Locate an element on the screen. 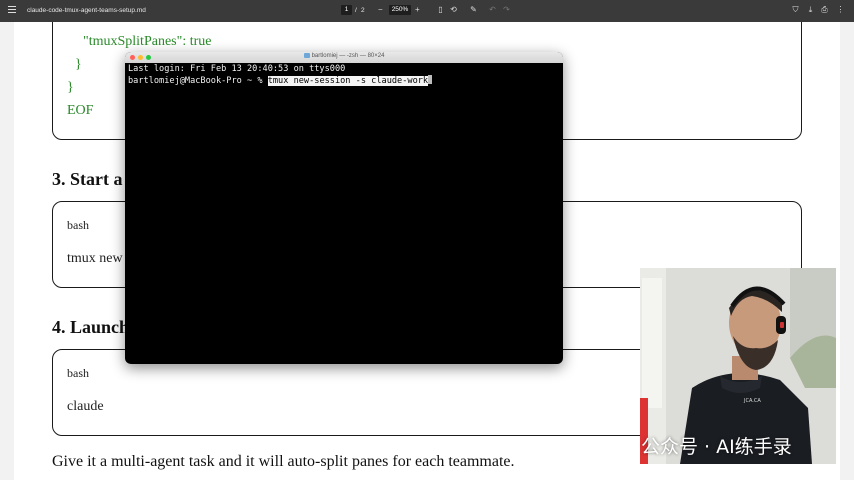  terminal-title: bartlomiej — -zsh — 80×24 is located at coordinates (344, 56).